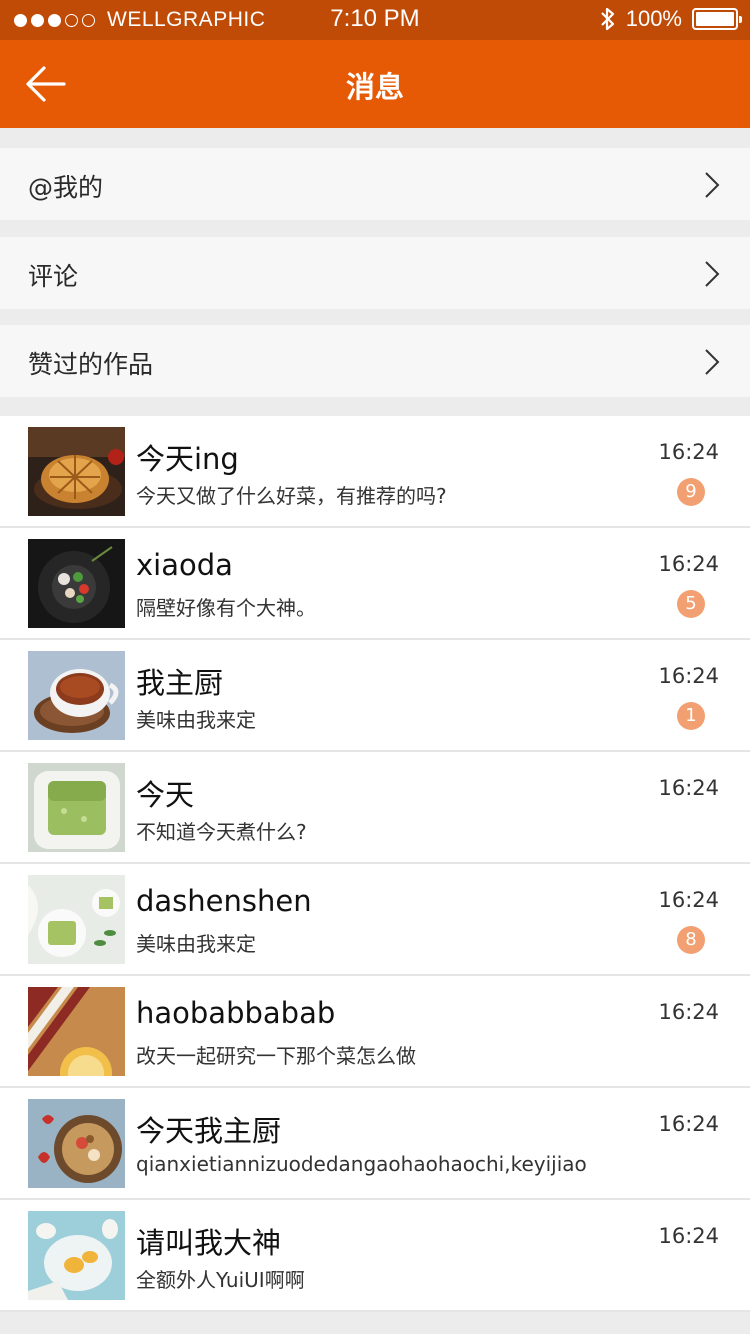  Describe the element at coordinates (165, 795) in the screenshot. I see `sender-name: 今天` at that location.